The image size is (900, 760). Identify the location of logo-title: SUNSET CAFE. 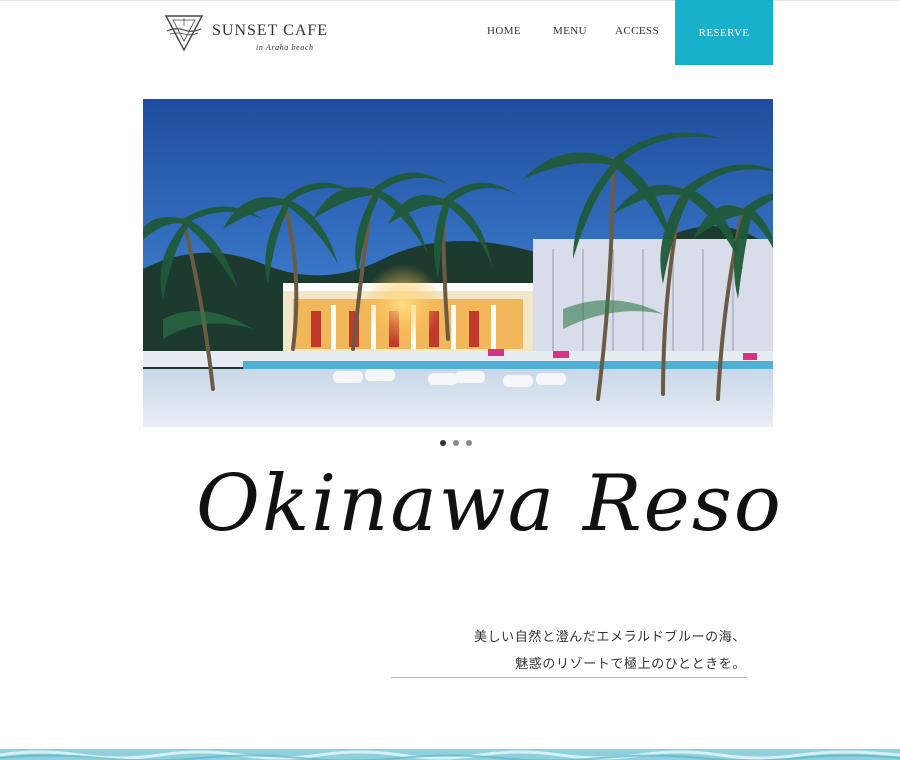
(270, 30).